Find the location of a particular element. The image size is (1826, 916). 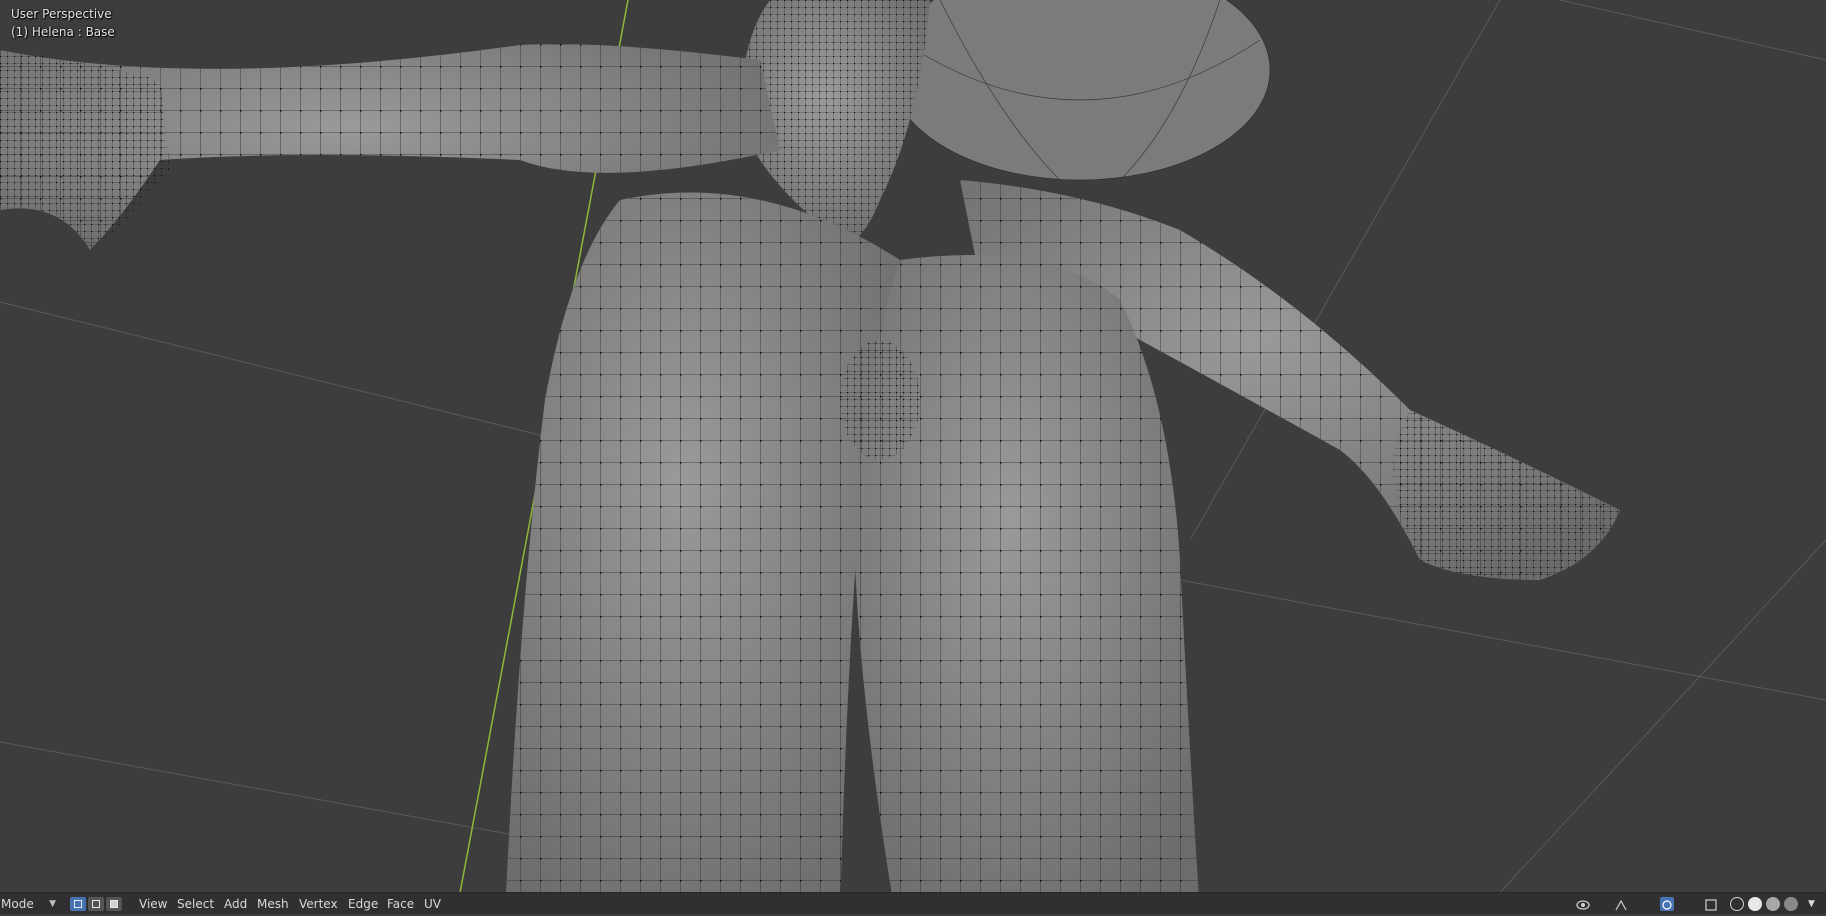

menu-select: Select is located at coordinates (195, 904).